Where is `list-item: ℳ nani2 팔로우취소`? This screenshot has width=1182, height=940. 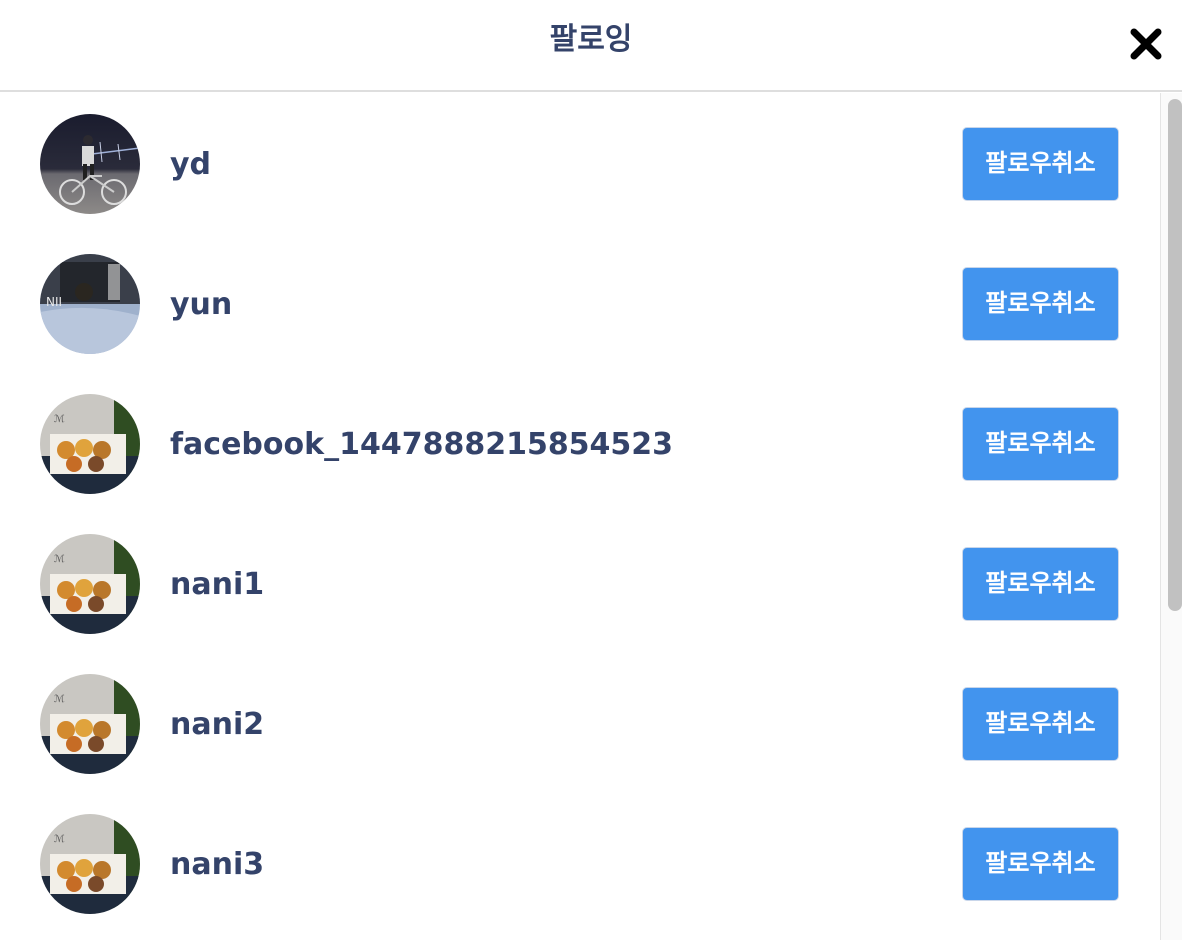 list-item: ℳ nani2 팔로우취소 is located at coordinates (580, 723).